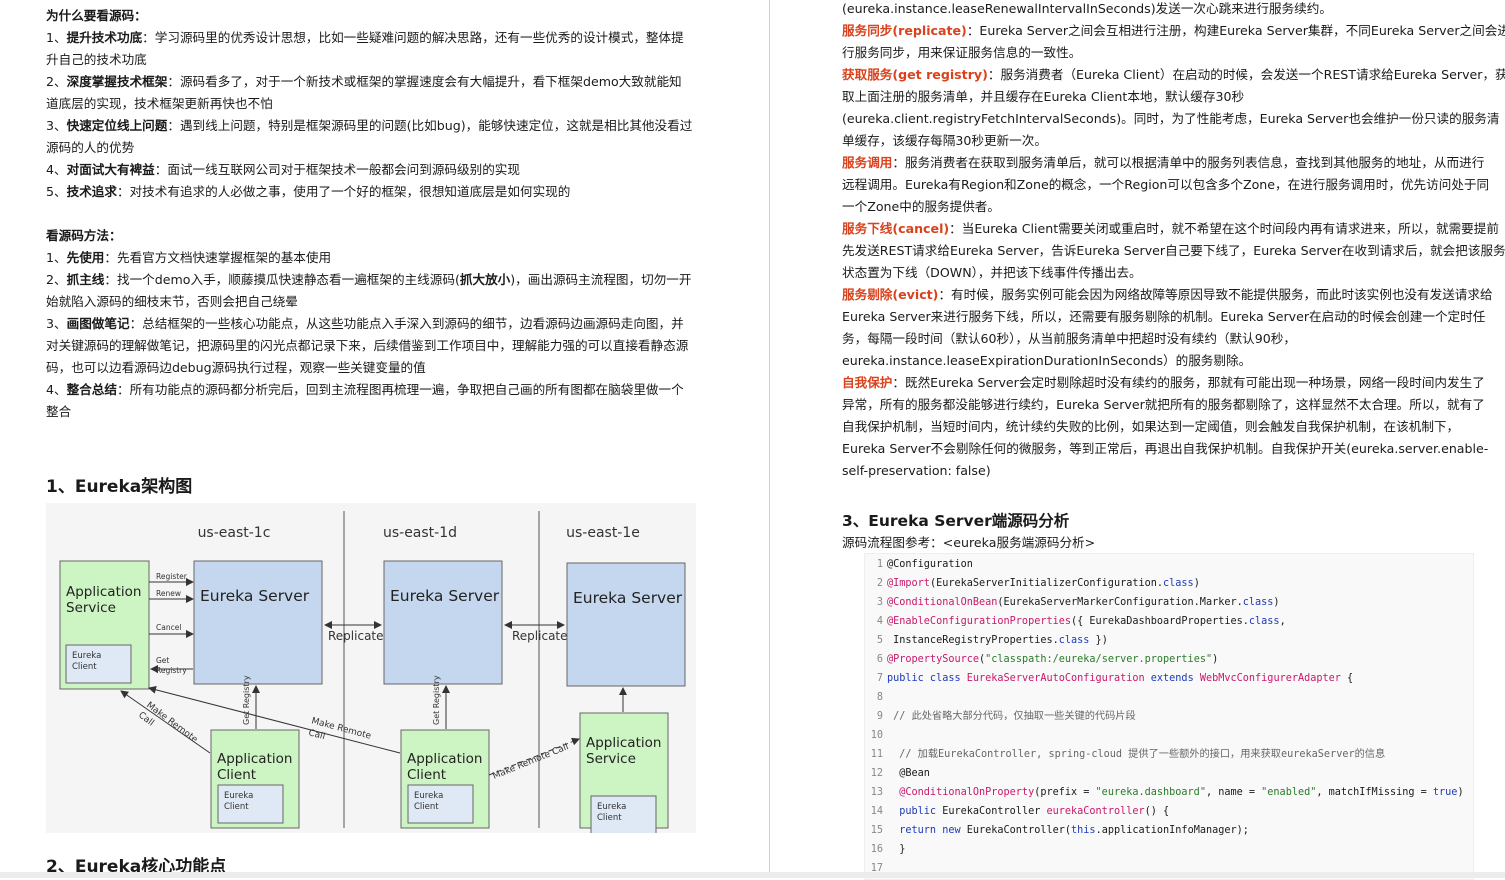 The width and height of the screenshot is (1505, 880). I want to click on eureka-server-1e-label: Eureka Server, so click(628, 598).